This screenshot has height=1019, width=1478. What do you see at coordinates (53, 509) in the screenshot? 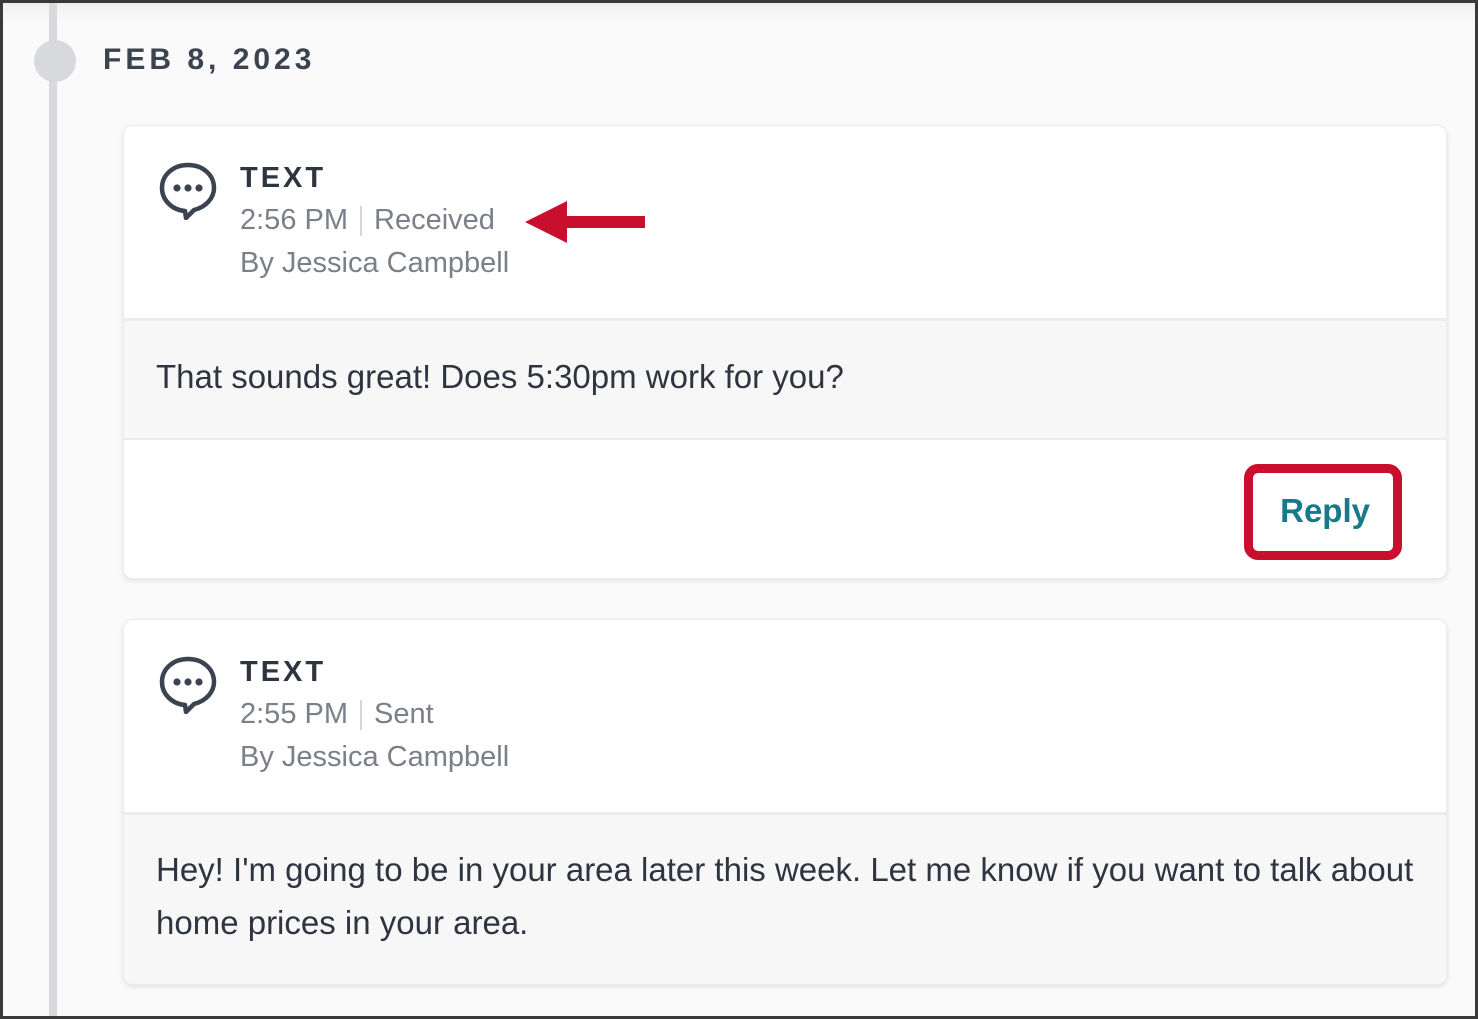
I see `timeline-line` at bounding box center [53, 509].